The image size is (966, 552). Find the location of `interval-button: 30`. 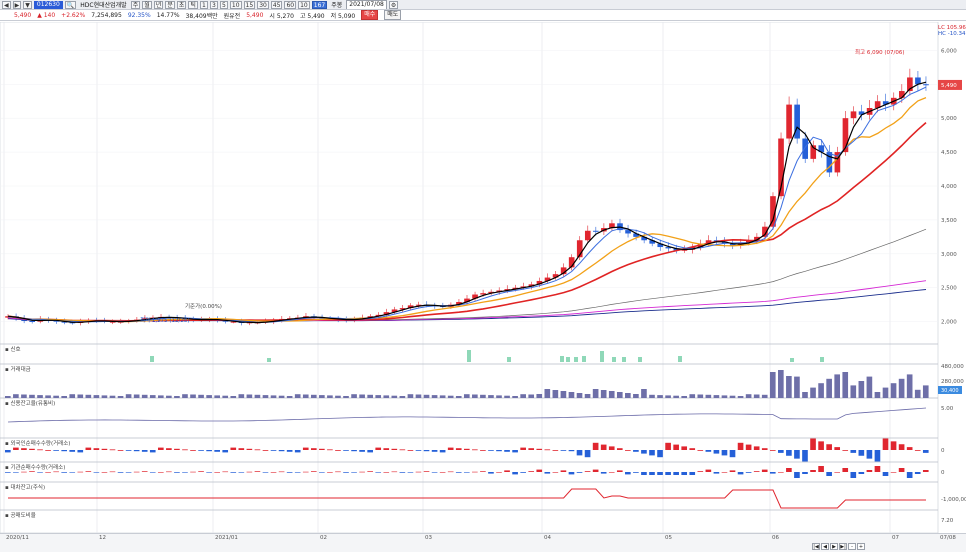

interval-button: 30 is located at coordinates (263, 4).